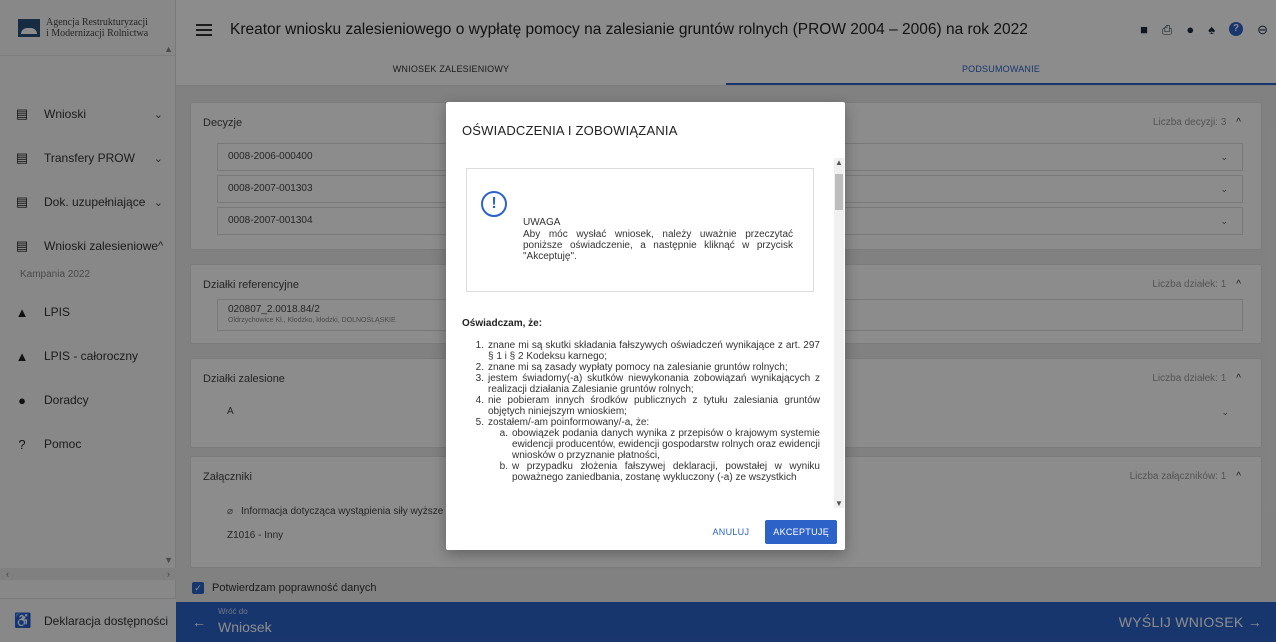 This screenshot has width=1276, height=642. What do you see at coordinates (839, 192) in the screenshot?
I see `scroll-thumb` at bounding box center [839, 192].